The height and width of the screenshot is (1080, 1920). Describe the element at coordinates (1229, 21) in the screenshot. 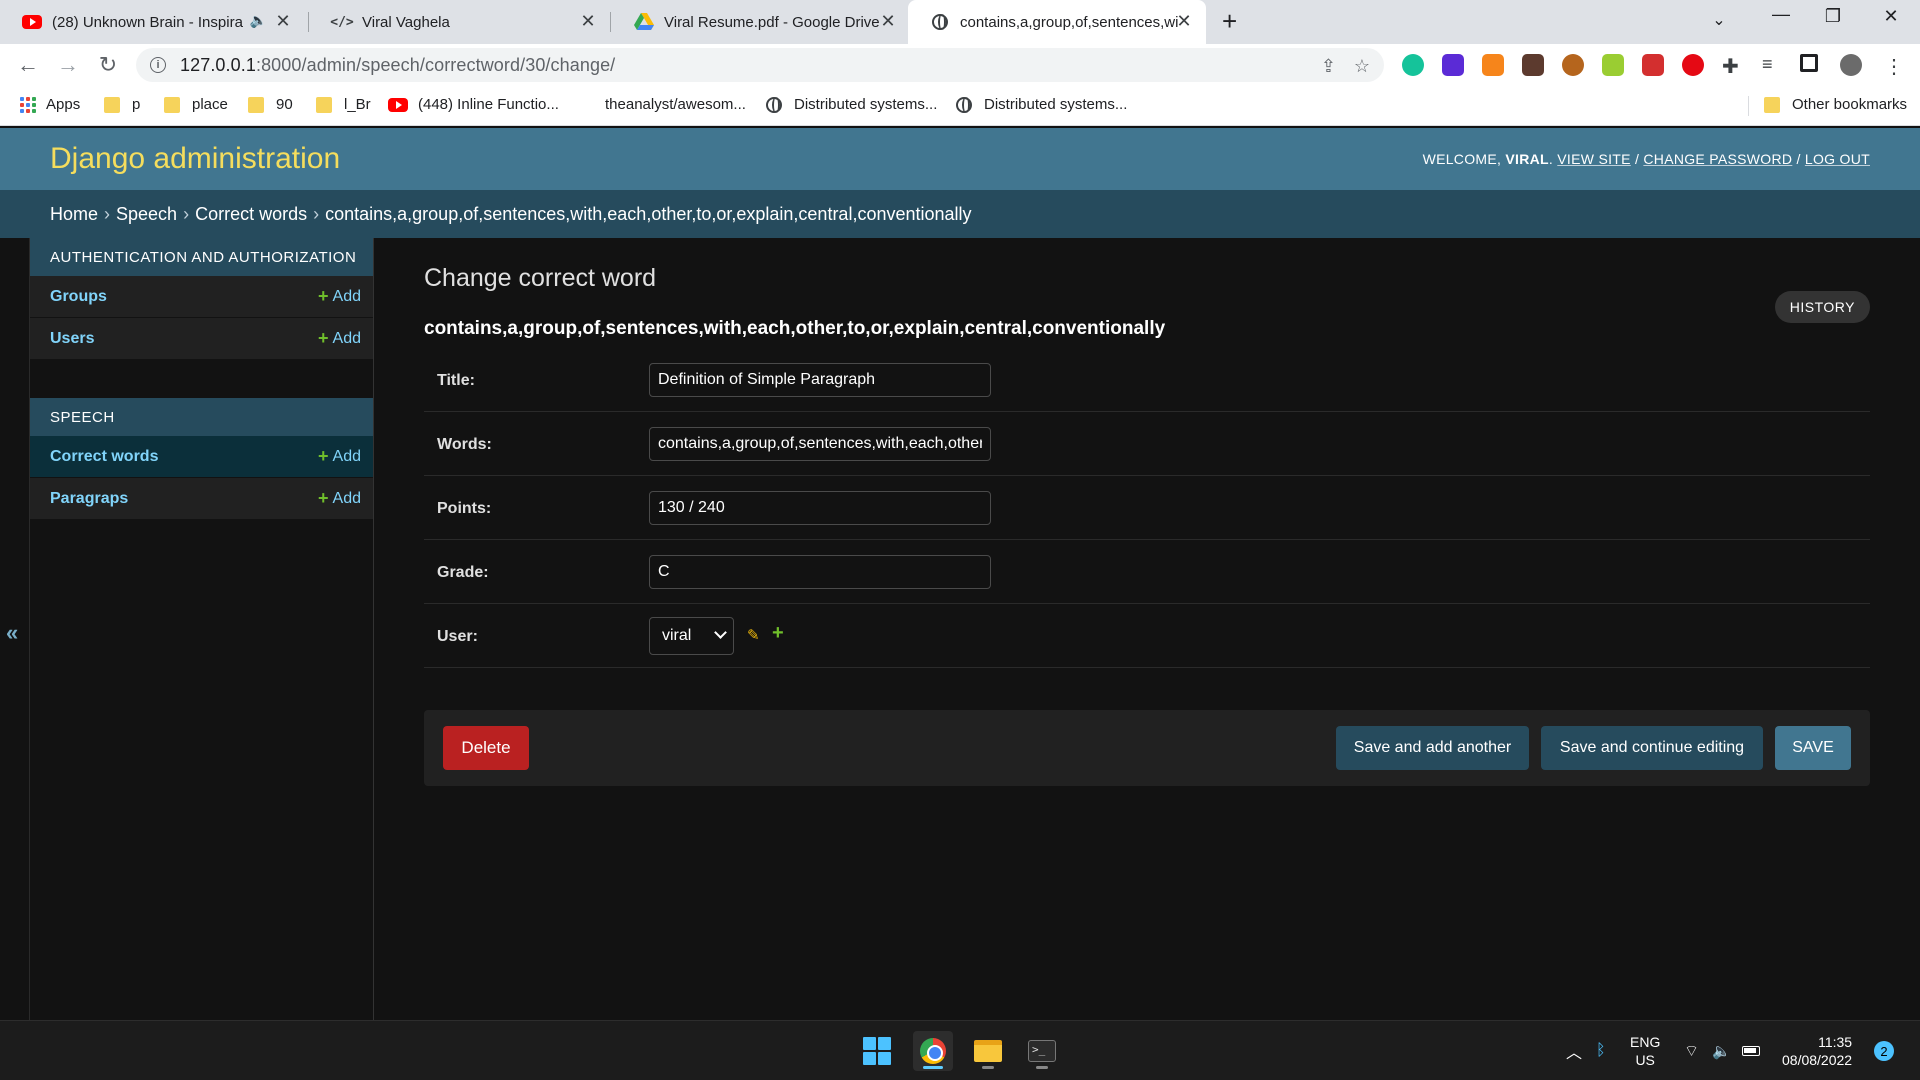

I see `new-tab-button: +` at that location.